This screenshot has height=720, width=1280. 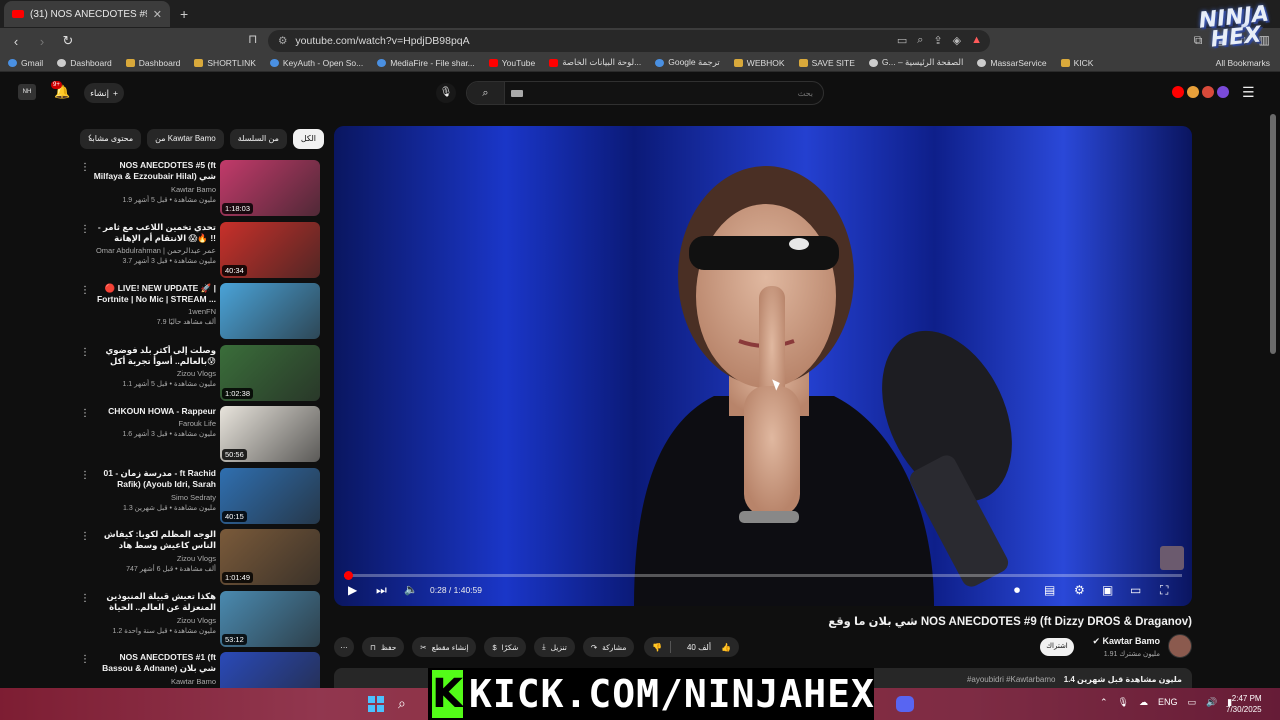 I want to click on account-avatar: NH, so click(x=27, y=92).